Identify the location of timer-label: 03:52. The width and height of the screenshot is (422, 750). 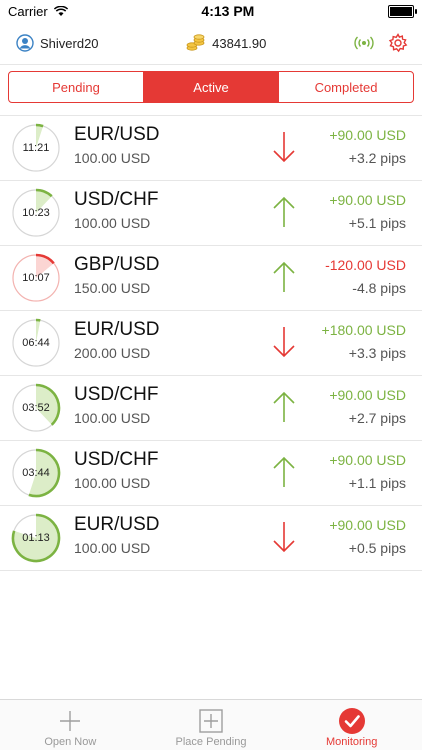
(36, 408).